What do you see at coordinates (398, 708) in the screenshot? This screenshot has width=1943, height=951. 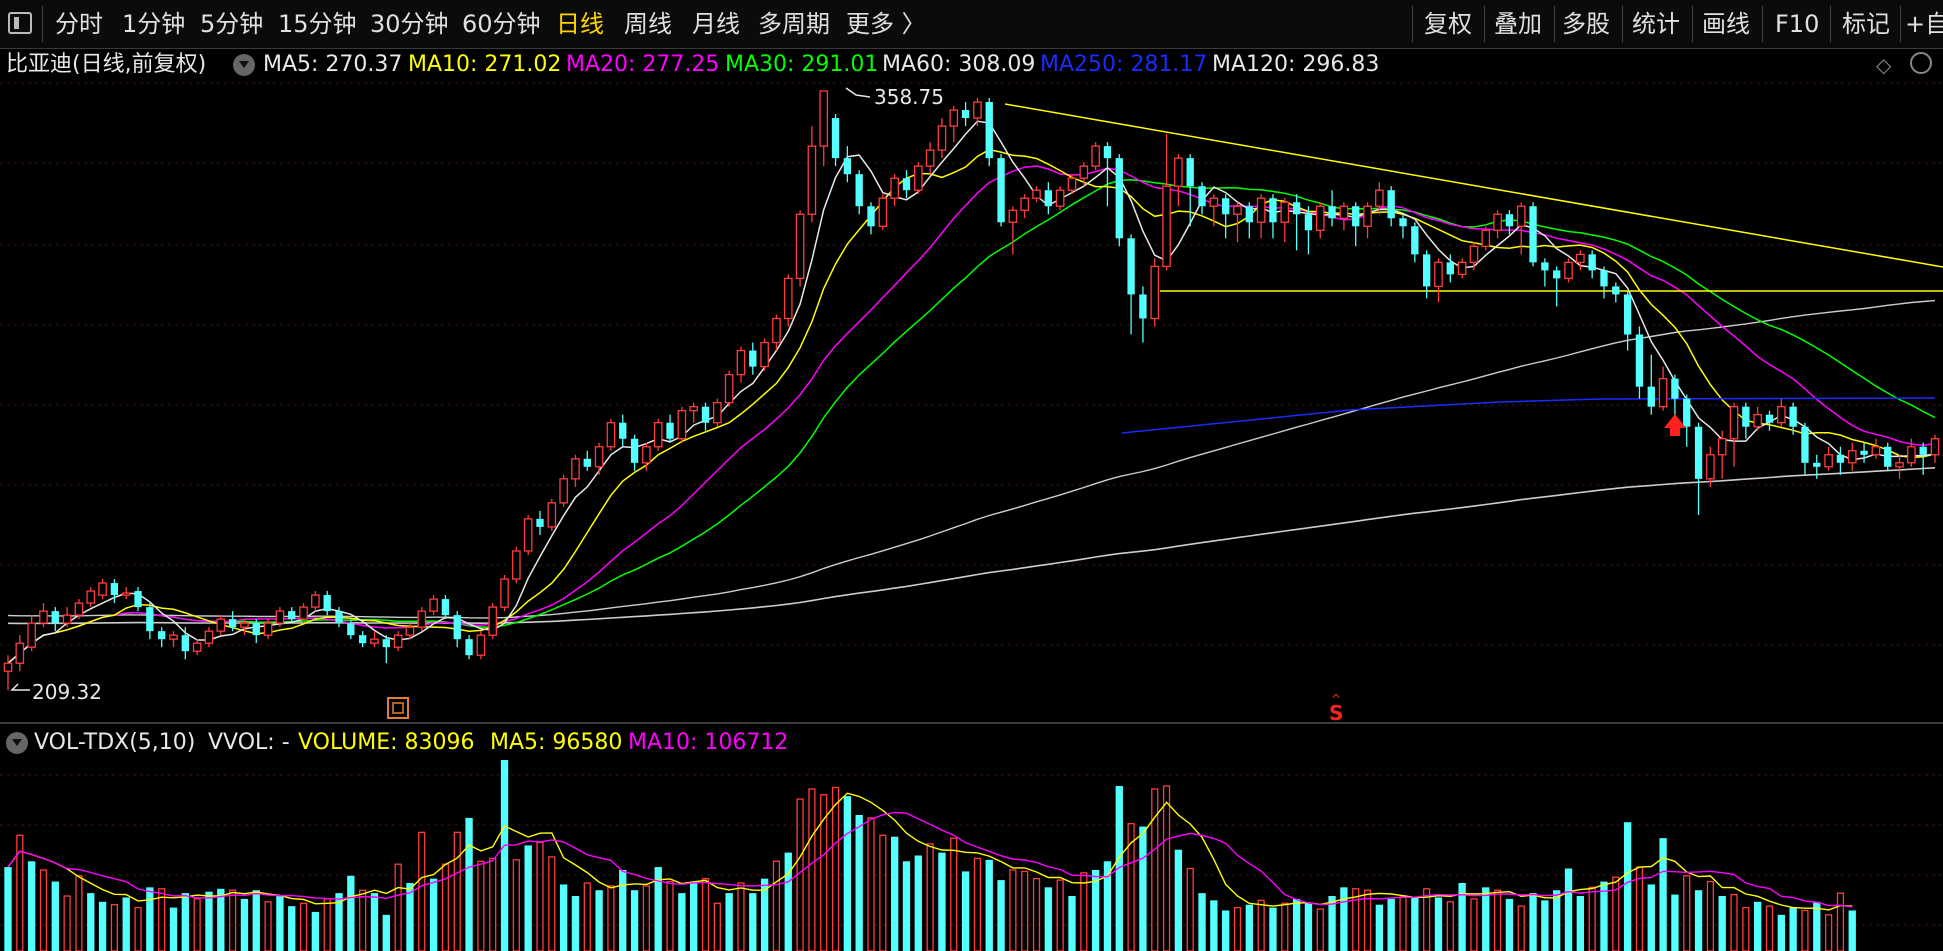 I see `event-box-icon` at bounding box center [398, 708].